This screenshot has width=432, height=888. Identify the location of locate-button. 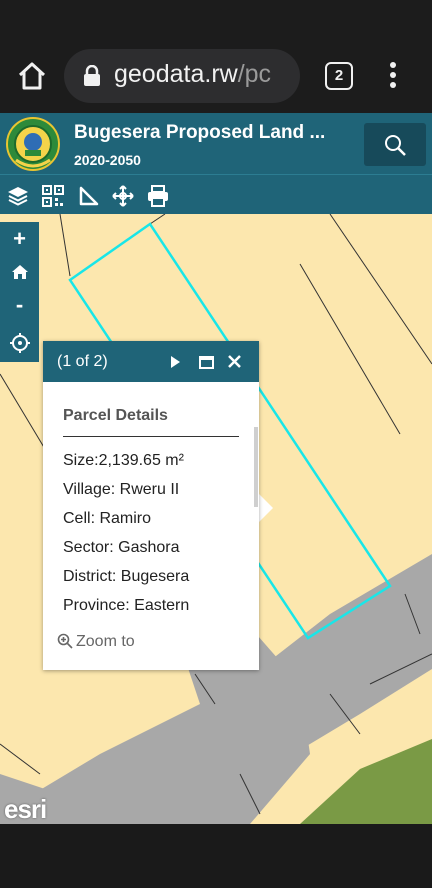
(19, 342).